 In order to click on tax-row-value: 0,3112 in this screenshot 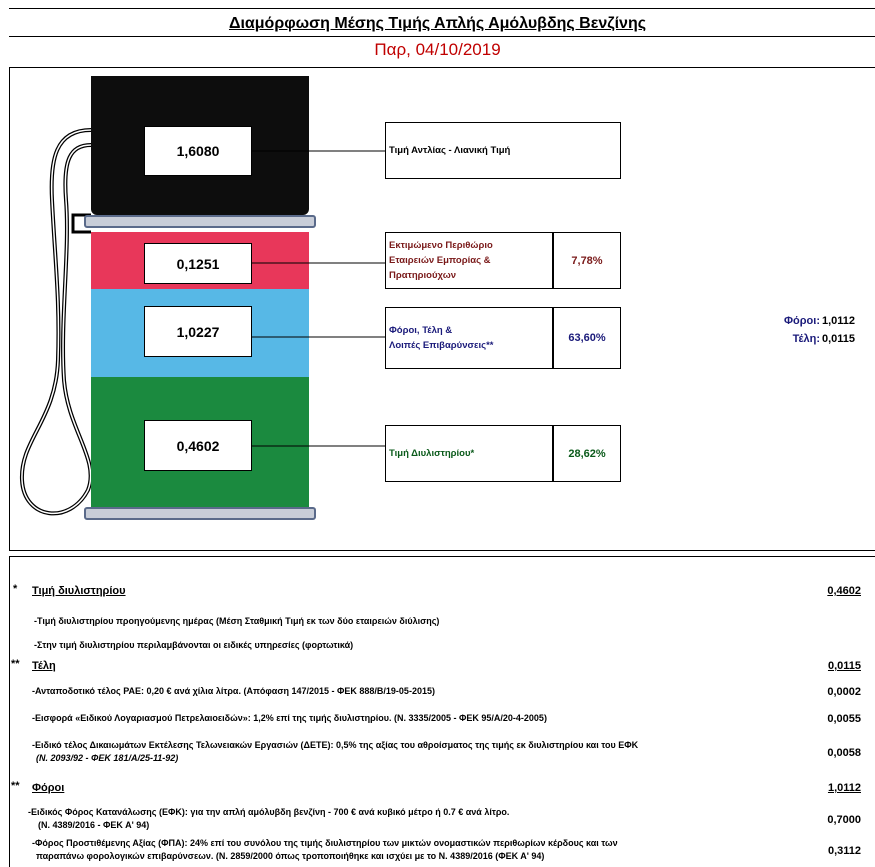, I will do `click(844, 851)`.